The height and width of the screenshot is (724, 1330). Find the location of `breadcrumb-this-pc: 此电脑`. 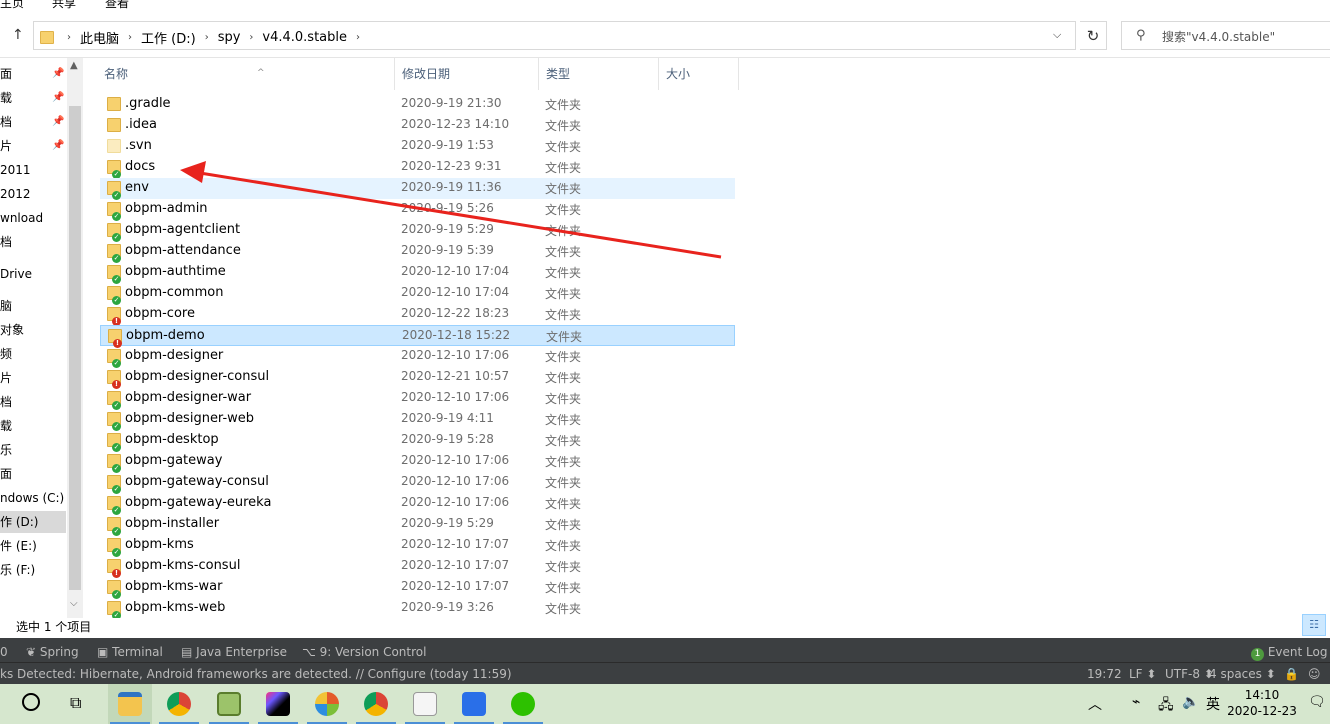

breadcrumb-this-pc: 此电脑 is located at coordinates (99, 37).